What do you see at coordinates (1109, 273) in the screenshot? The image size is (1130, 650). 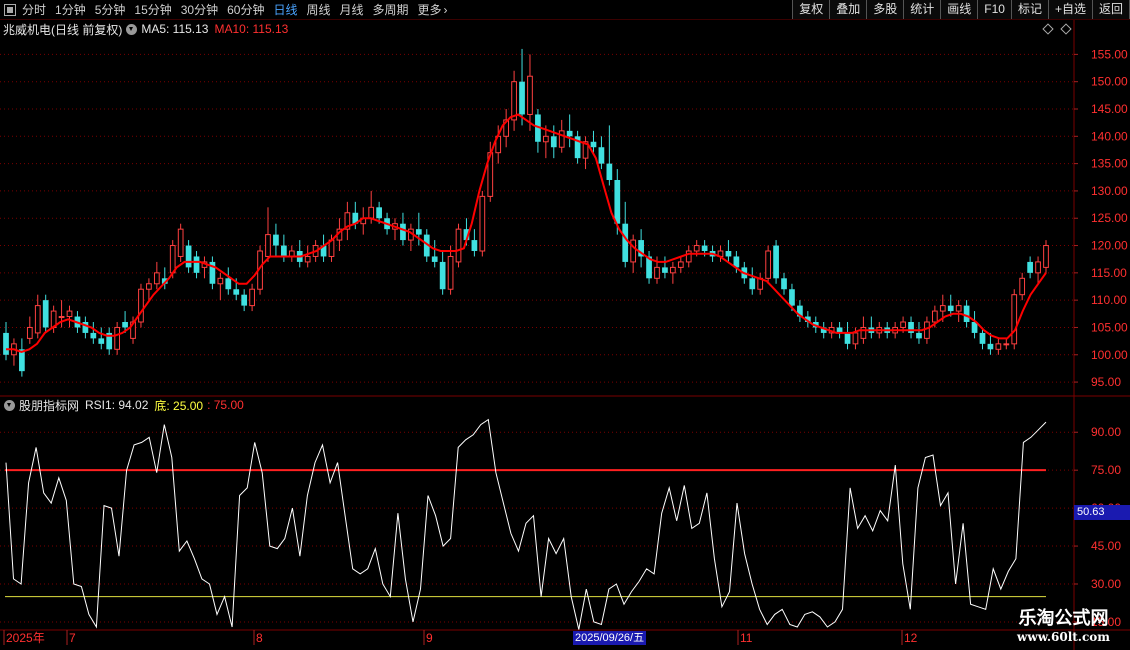 I see `price-tick-label: 115.00` at bounding box center [1109, 273].